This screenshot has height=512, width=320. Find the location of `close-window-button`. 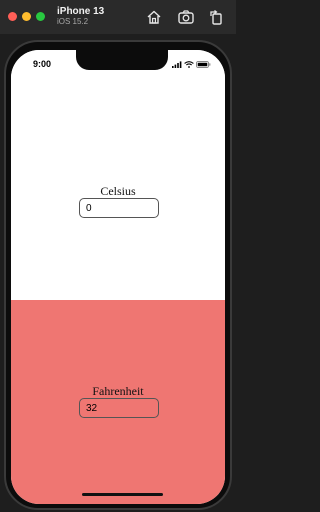

close-window-button is located at coordinates (12, 16).